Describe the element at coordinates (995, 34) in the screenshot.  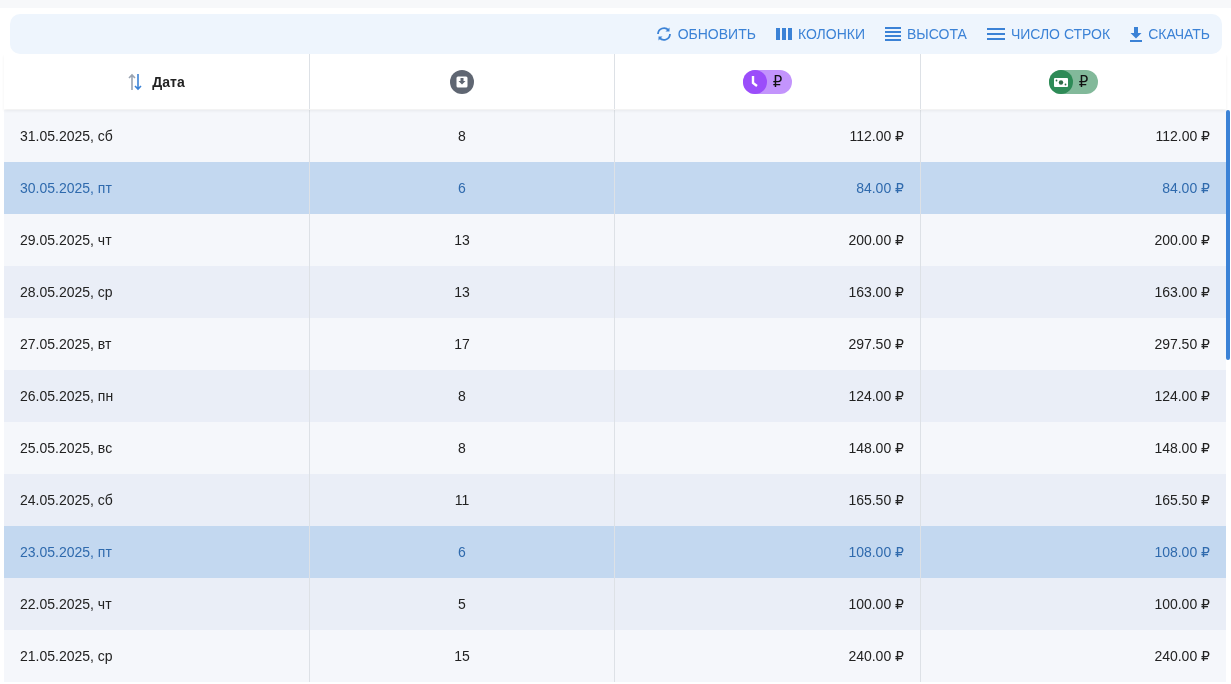
I see `lines-icon` at that location.